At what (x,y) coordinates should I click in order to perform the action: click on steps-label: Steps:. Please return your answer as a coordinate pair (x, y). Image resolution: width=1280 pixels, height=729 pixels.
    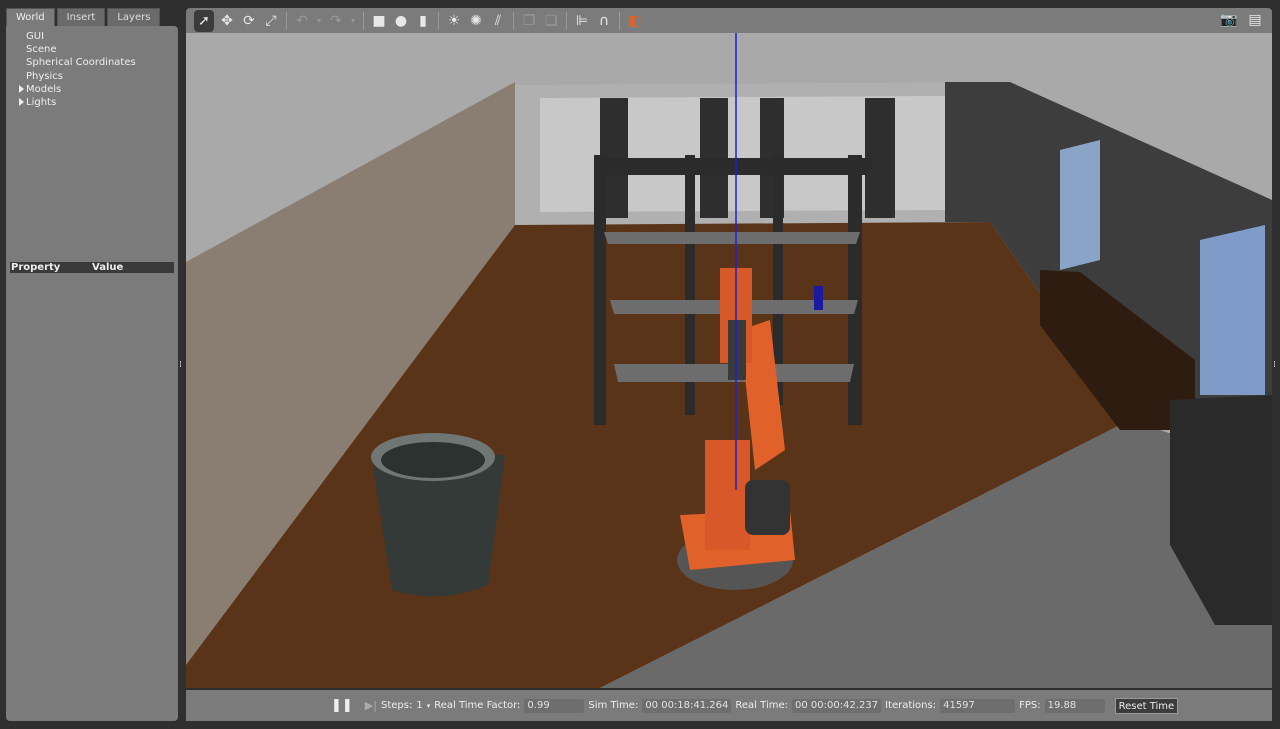
    Looking at the image, I should click on (396, 705).